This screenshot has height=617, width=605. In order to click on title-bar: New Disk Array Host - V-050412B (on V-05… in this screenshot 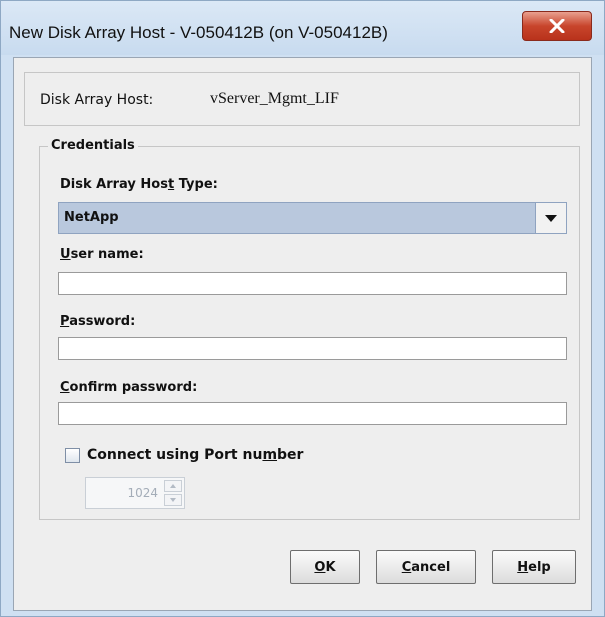, I will do `click(302, 28)`.